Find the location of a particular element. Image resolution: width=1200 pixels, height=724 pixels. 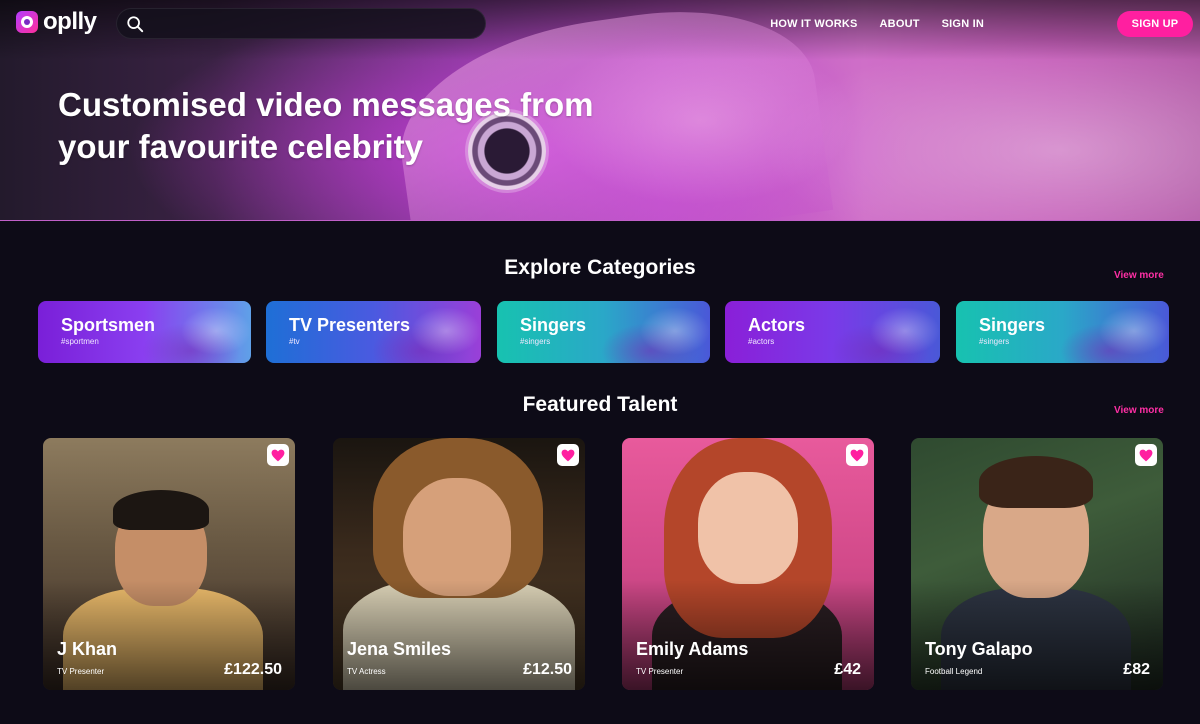

talent-name: Tony Galapo is located at coordinates (979, 649).